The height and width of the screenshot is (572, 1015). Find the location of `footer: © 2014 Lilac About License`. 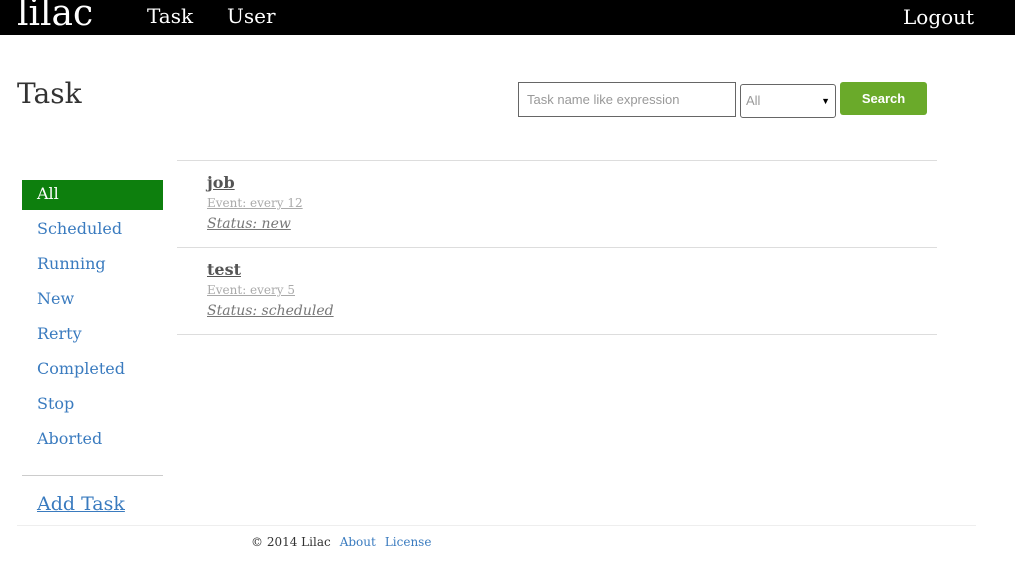

footer: © 2014 Lilac About License is located at coordinates (341, 542).